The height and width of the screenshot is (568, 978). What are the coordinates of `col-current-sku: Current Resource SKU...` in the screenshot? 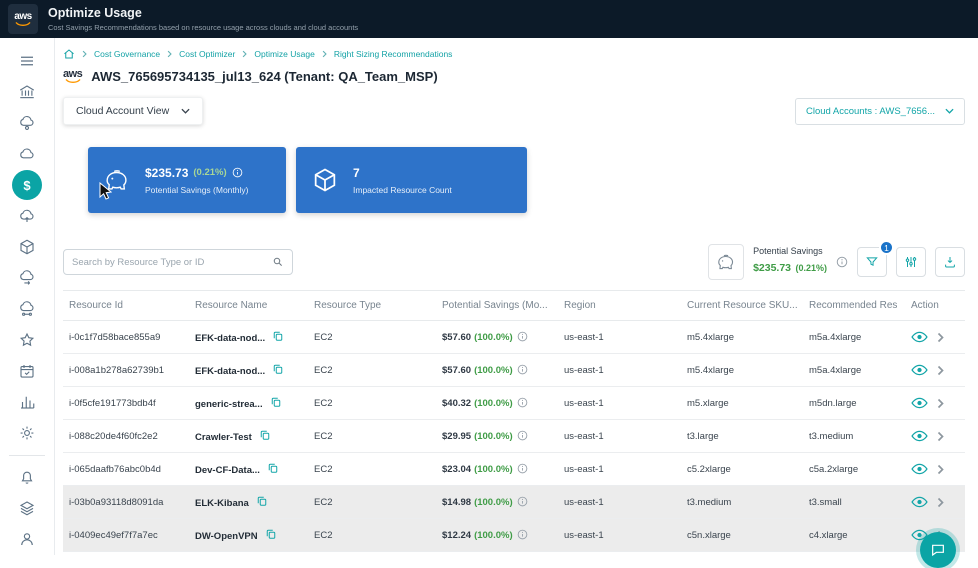 It's located at (744, 305).